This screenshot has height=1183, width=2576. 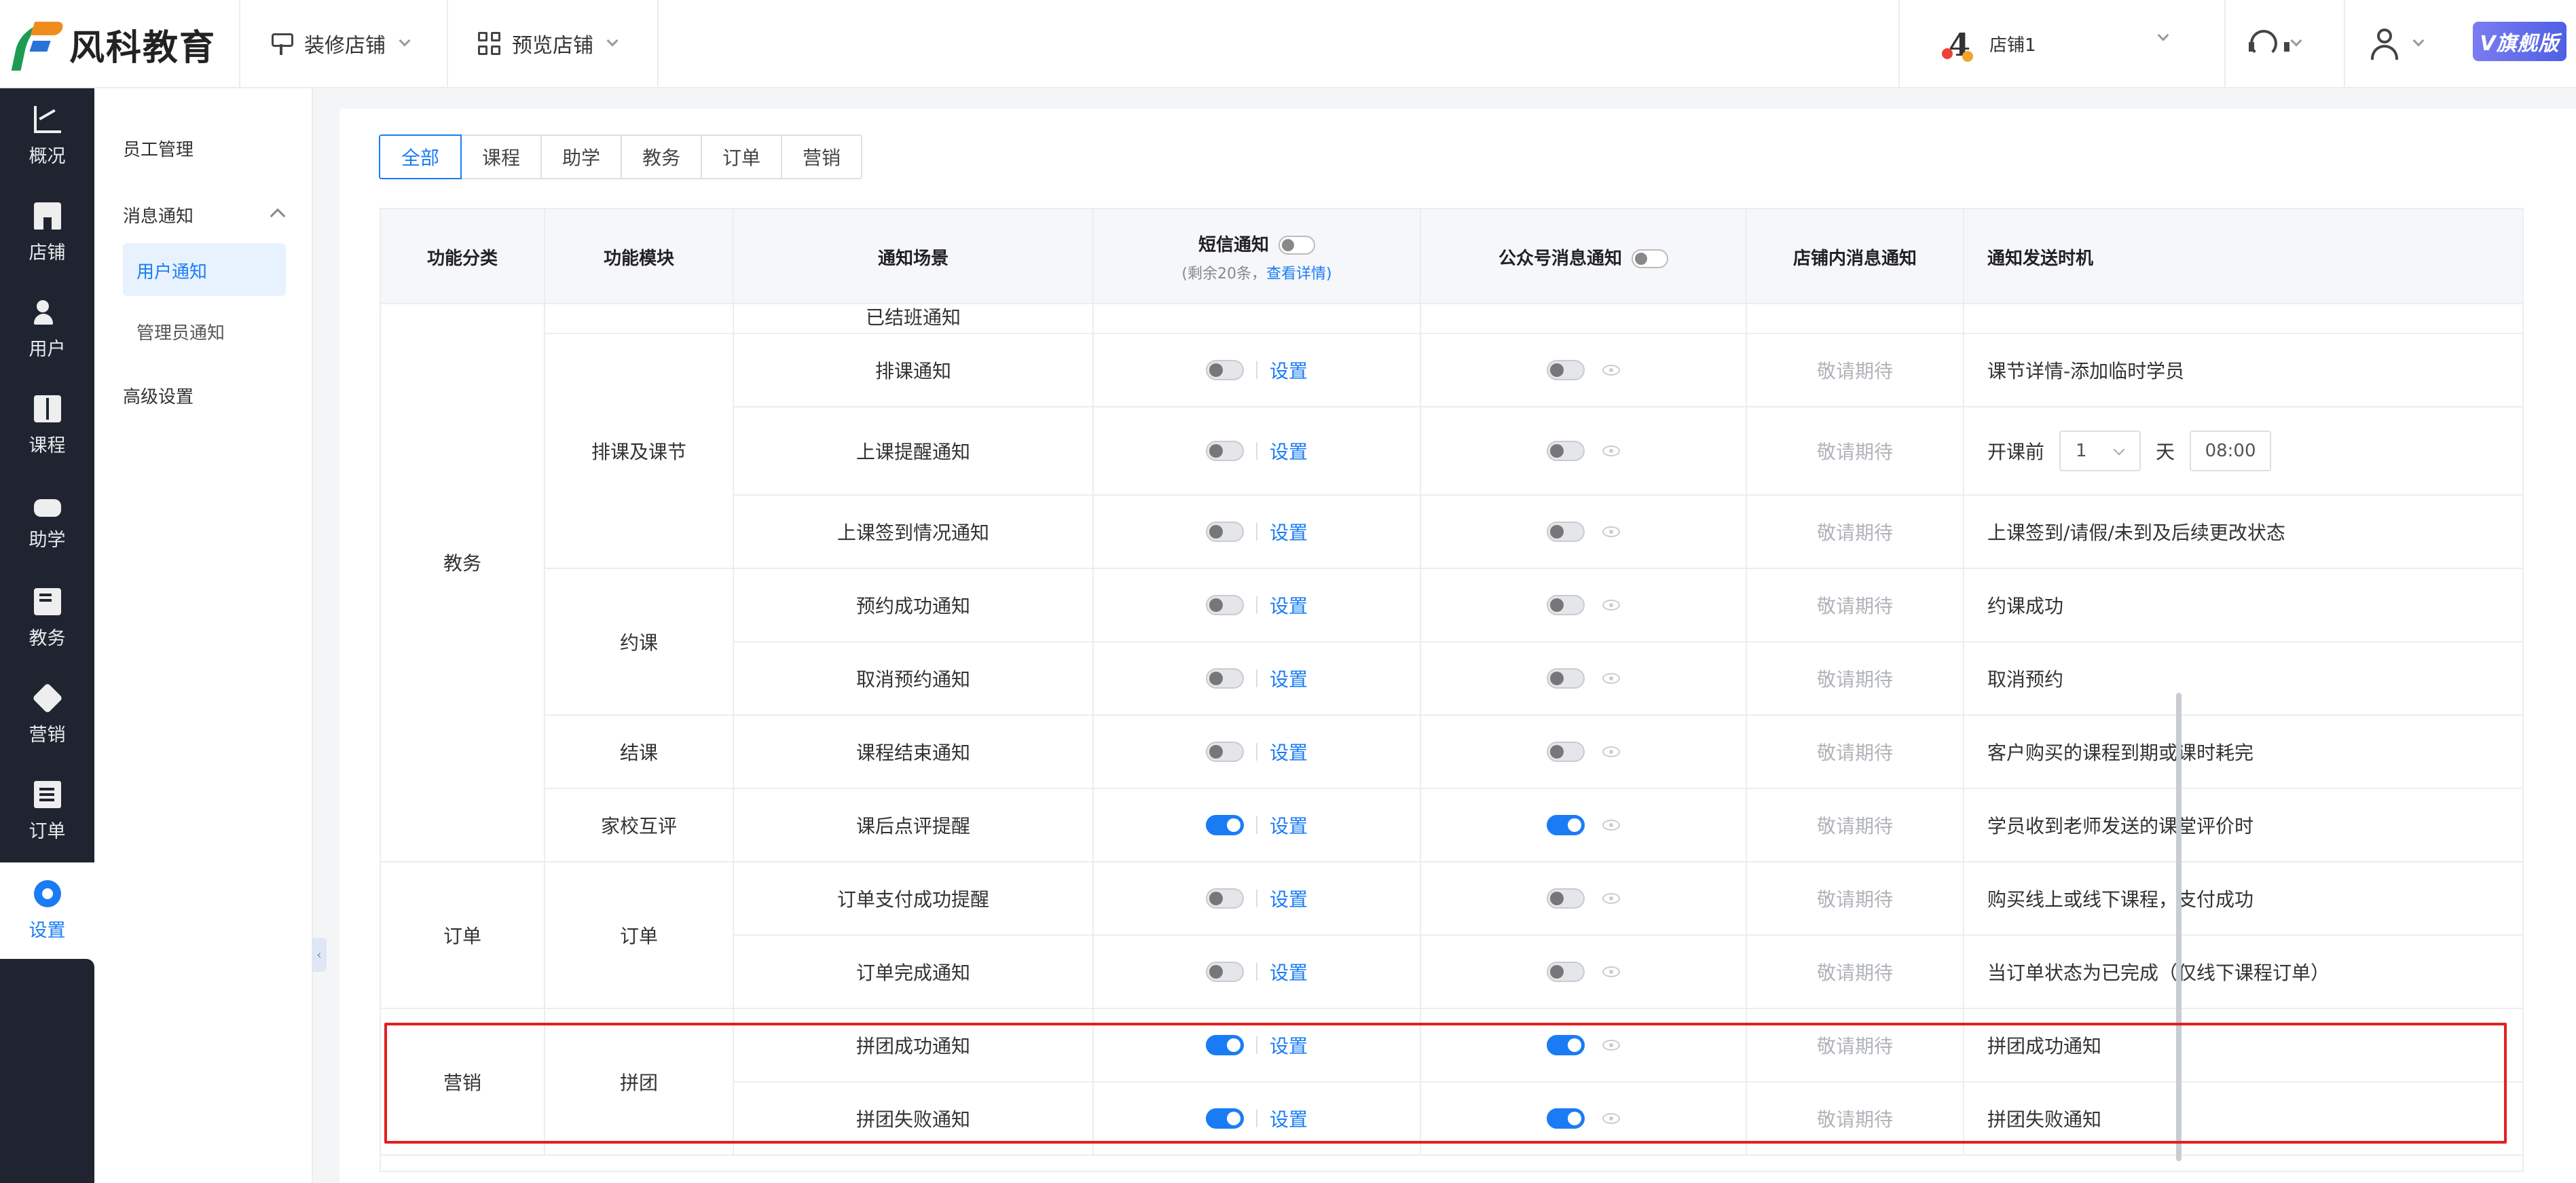 What do you see at coordinates (1296, 245) in the screenshot?
I see `sms-master-toggle` at bounding box center [1296, 245].